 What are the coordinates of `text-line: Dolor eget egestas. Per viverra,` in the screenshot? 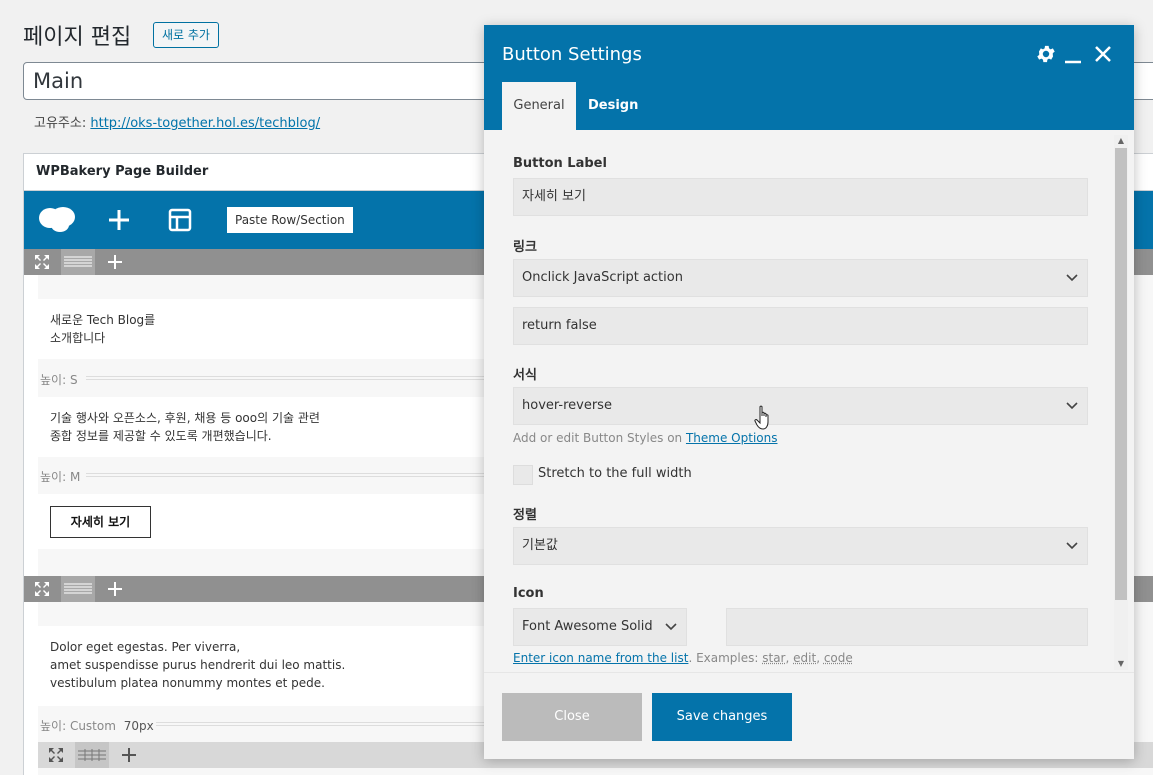 It's located at (145, 647).